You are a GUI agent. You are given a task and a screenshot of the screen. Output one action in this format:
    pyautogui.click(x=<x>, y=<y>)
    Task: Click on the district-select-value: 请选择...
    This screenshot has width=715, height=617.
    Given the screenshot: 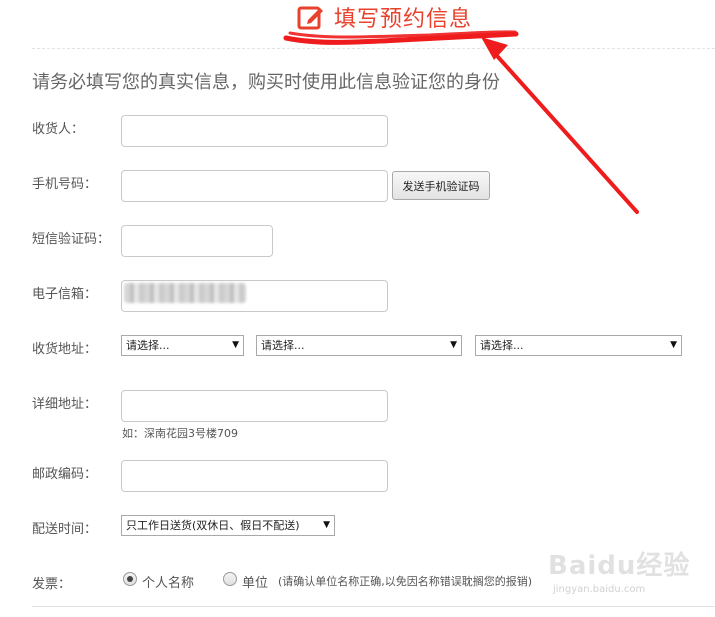 What is the action you would take?
    pyautogui.click(x=502, y=345)
    